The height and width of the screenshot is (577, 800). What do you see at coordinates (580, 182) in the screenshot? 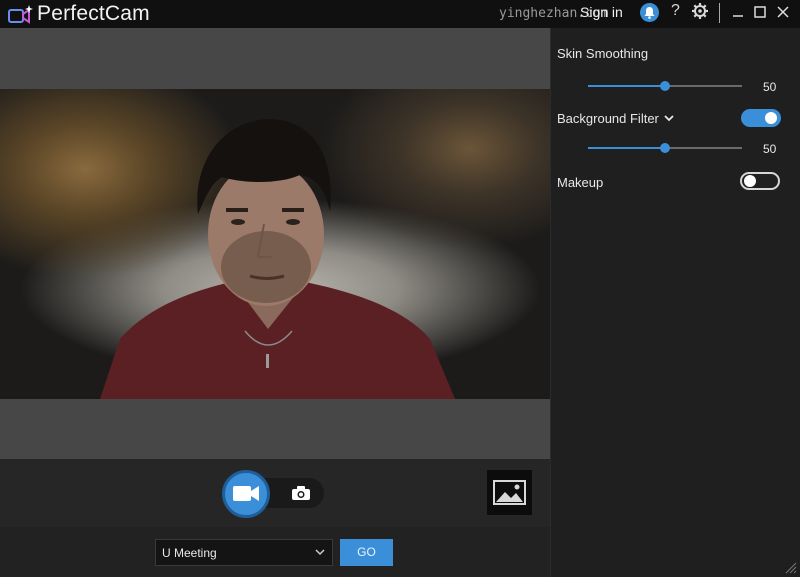
I see `makeup-label: Makeup` at bounding box center [580, 182].